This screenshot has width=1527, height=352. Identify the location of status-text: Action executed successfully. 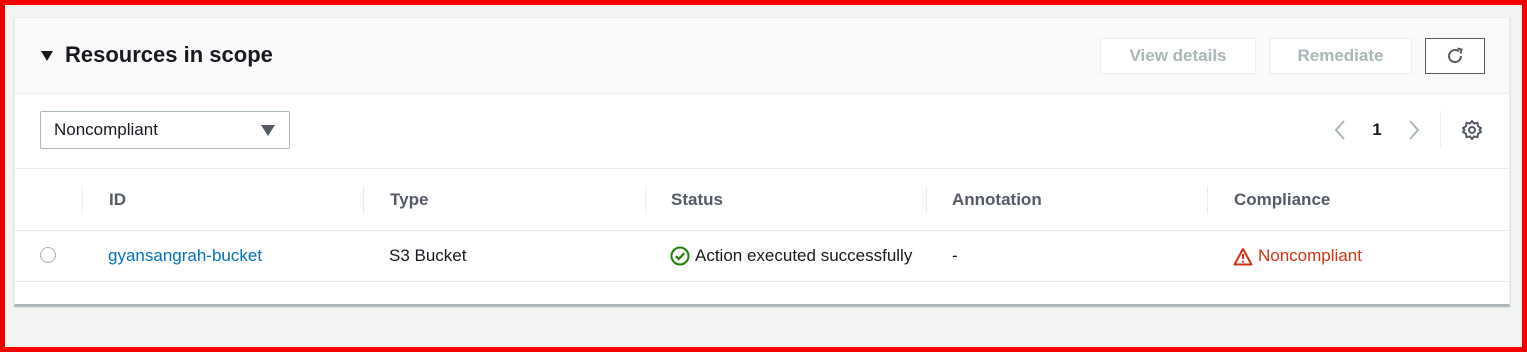
(804, 255).